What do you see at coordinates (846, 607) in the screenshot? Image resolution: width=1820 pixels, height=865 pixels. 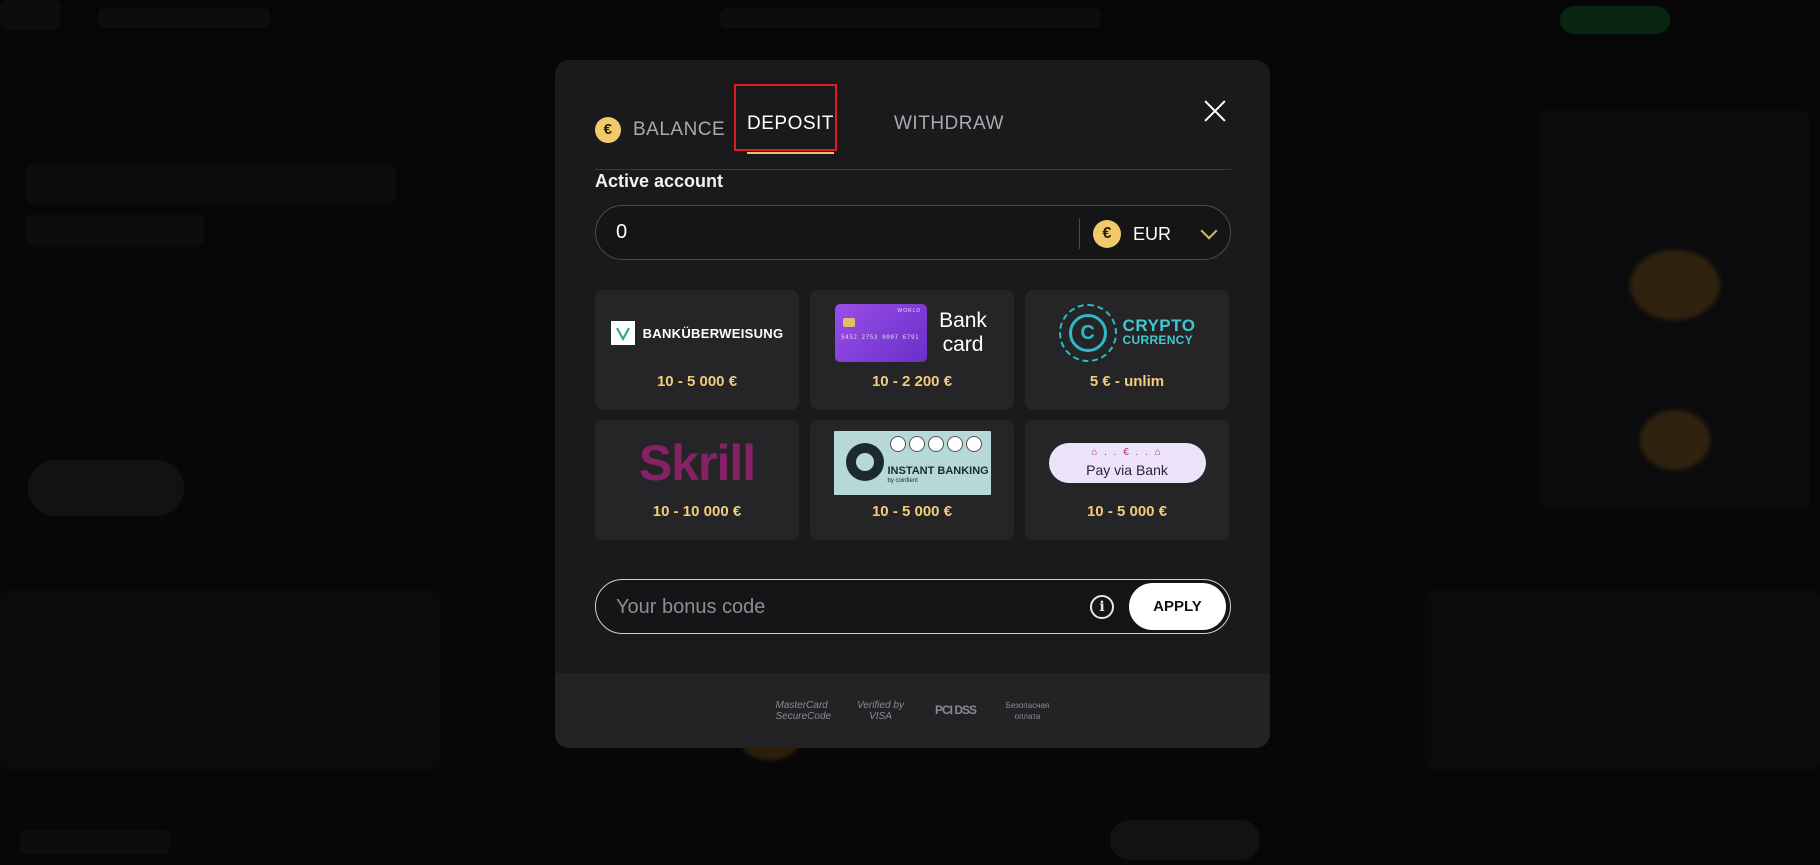 I see `bonus-code-input` at bounding box center [846, 607].